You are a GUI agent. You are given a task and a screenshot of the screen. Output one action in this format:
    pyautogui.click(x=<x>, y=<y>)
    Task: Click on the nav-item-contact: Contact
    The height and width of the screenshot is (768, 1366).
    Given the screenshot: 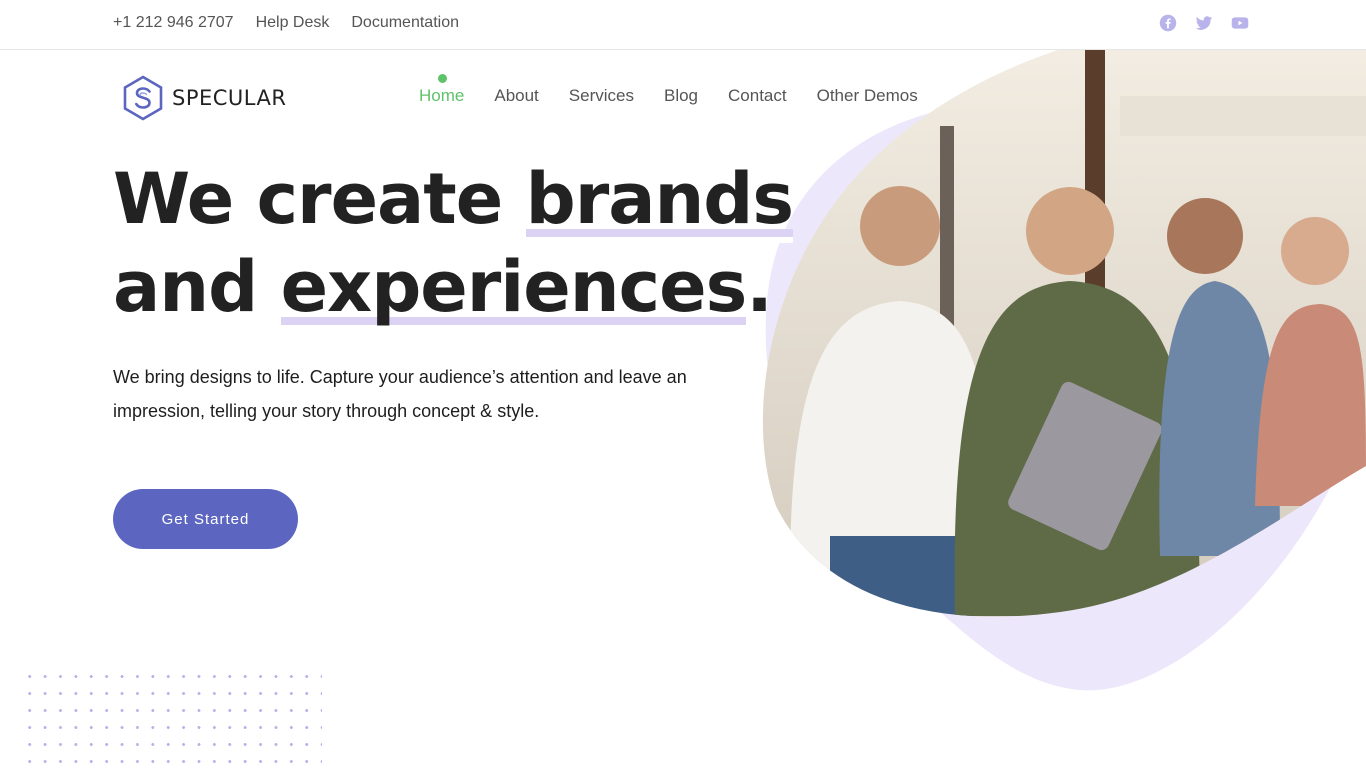 What is the action you would take?
    pyautogui.click(x=757, y=96)
    